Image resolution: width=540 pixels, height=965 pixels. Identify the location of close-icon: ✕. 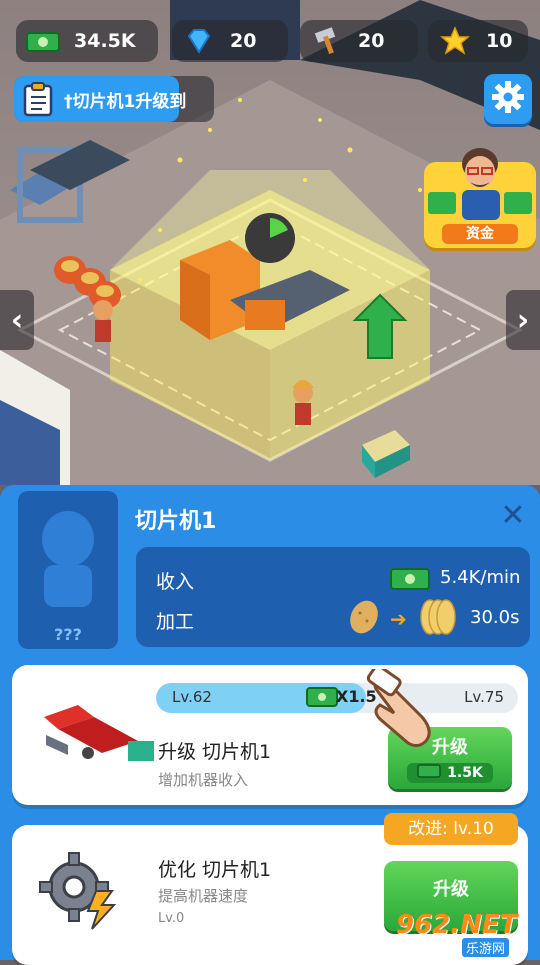
(513, 515).